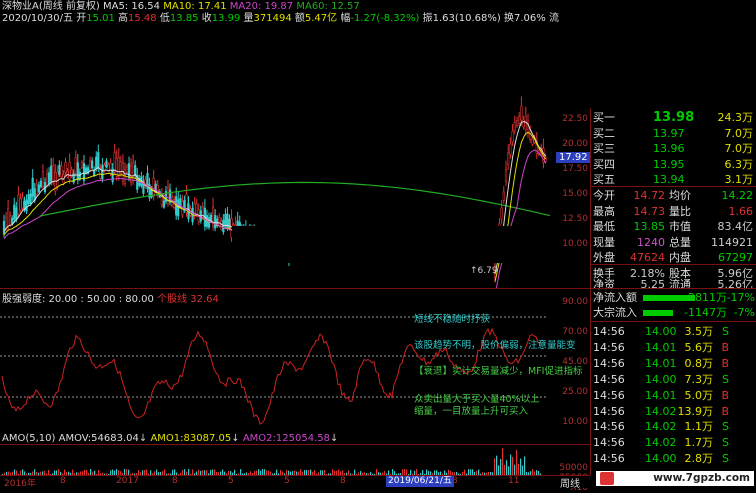 This screenshot has width=756, height=493. Describe the element at coordinates (29, 438) in the screenshot. I see `amount-title: AMO(5,10)` at that location.